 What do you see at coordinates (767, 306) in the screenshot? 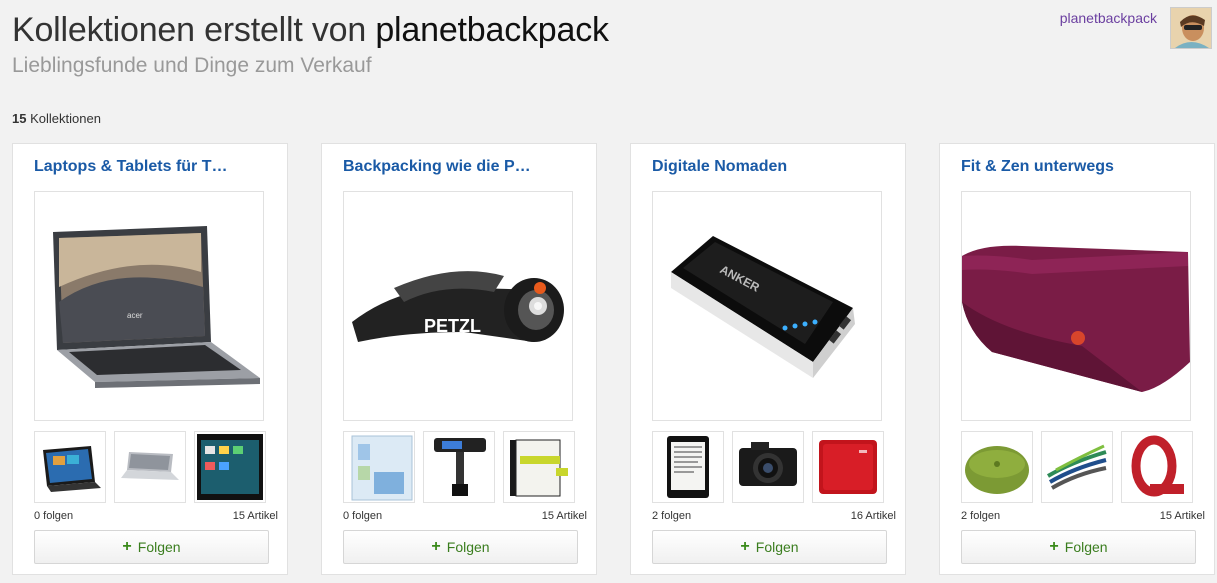
I see `collection-cover-powerbank: ANKER` at bounding box center [767, 306].